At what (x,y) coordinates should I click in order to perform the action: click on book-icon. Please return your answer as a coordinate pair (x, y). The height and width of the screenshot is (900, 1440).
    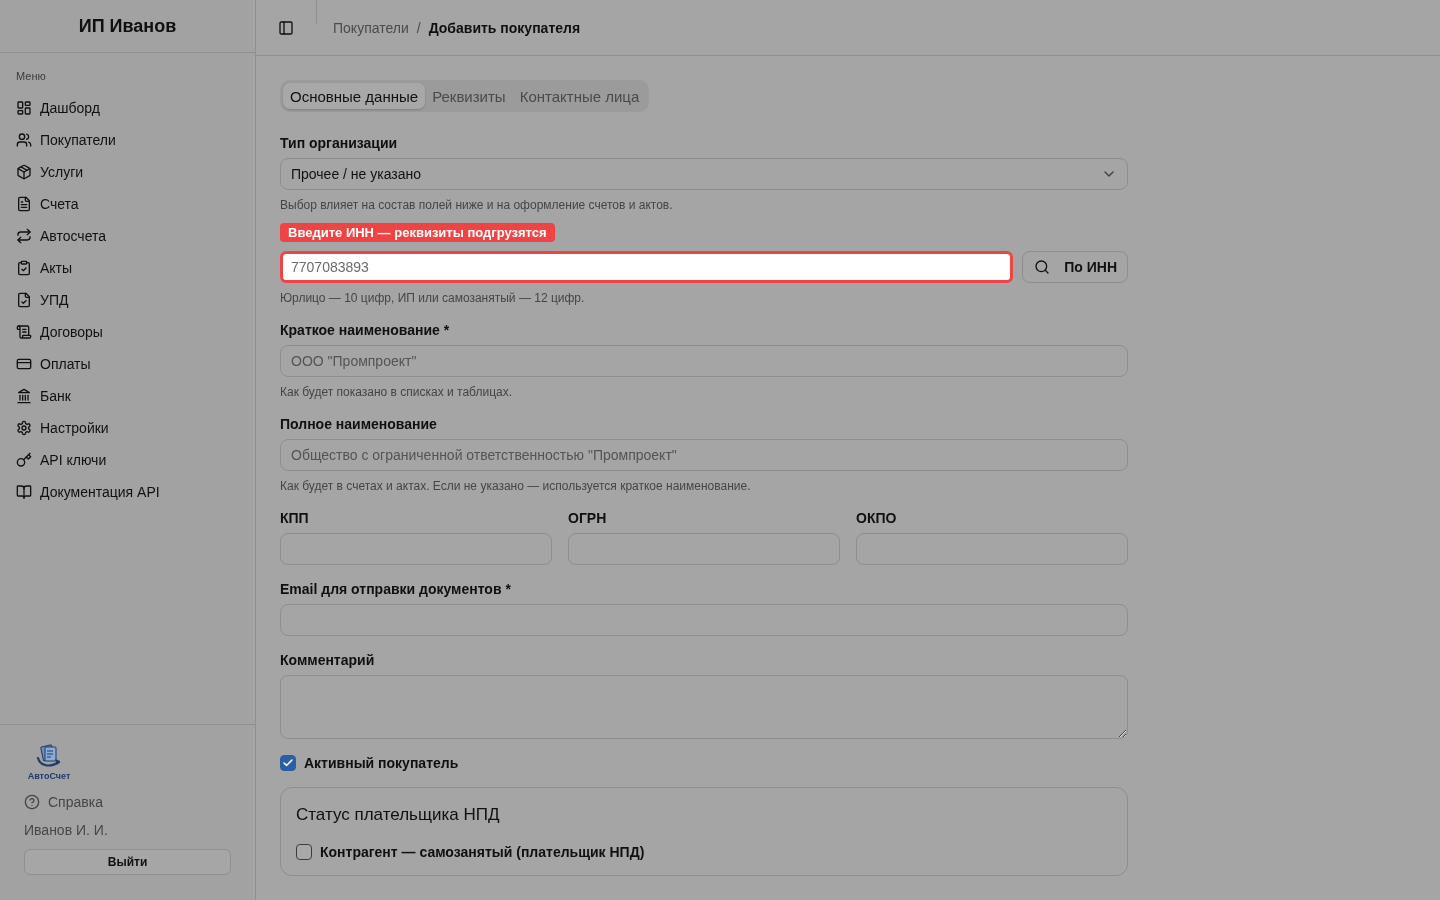
    Looking at the image, I should click on (24, 492).